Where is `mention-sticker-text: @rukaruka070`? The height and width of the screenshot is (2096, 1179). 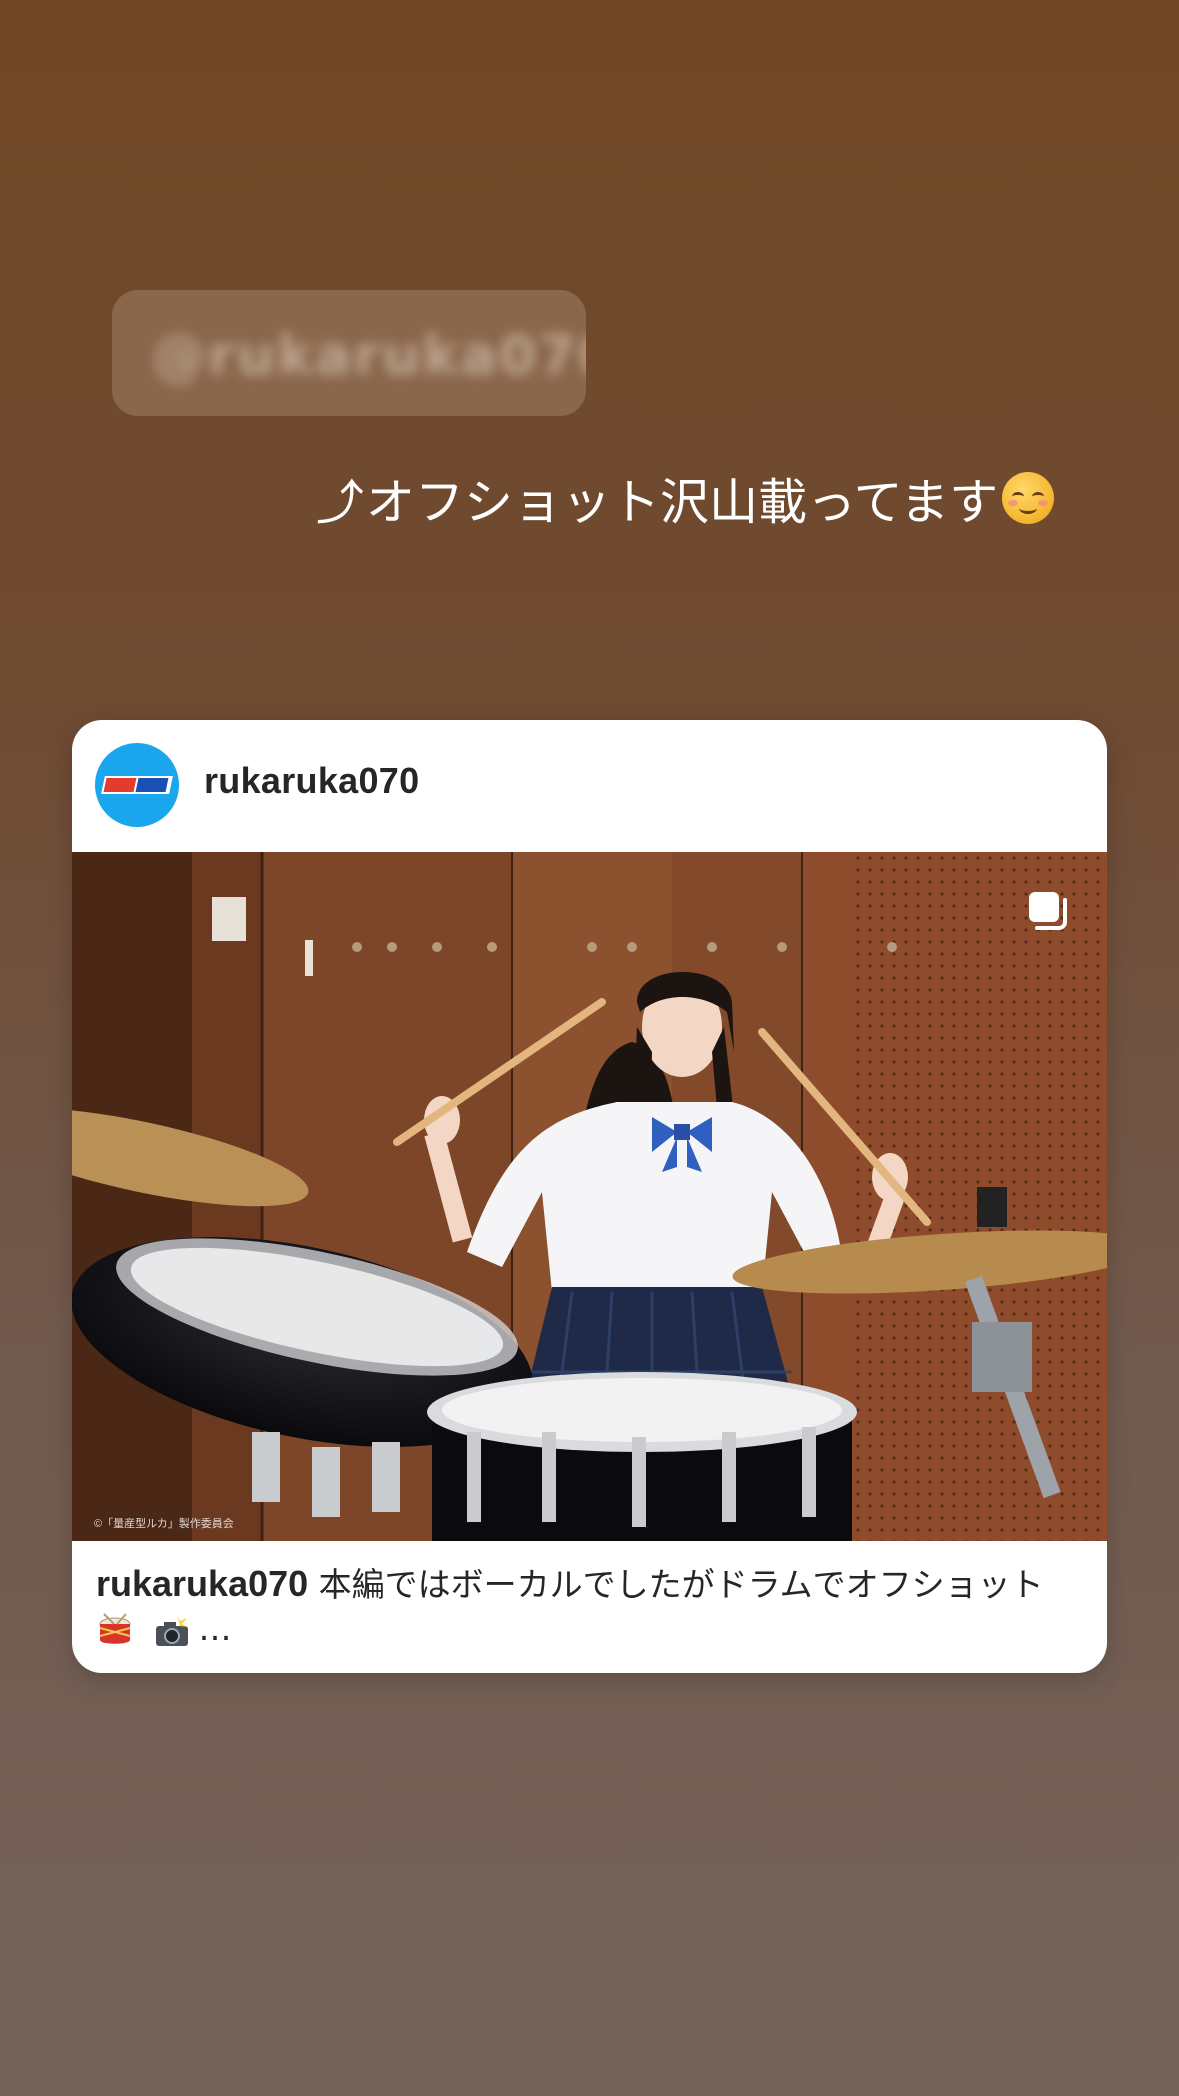 mention-sticker-text: @rukaruka070 is located at coordinates (369, 355).